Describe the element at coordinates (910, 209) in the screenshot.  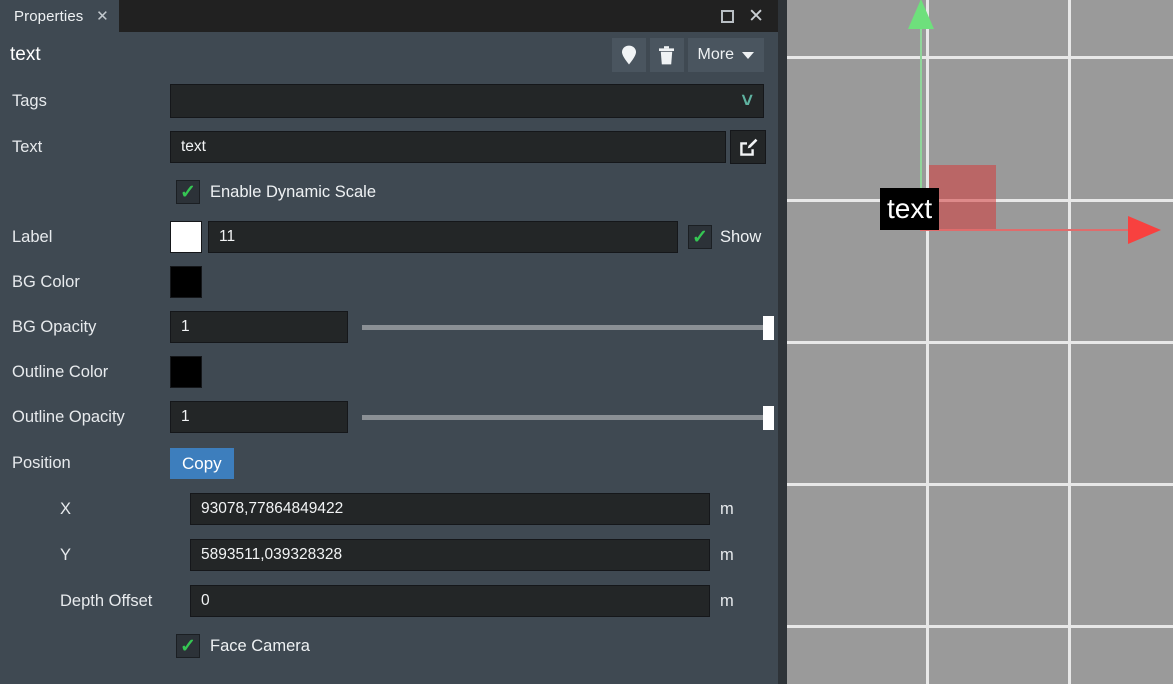
I see `viewport-text-label: text` at that location.